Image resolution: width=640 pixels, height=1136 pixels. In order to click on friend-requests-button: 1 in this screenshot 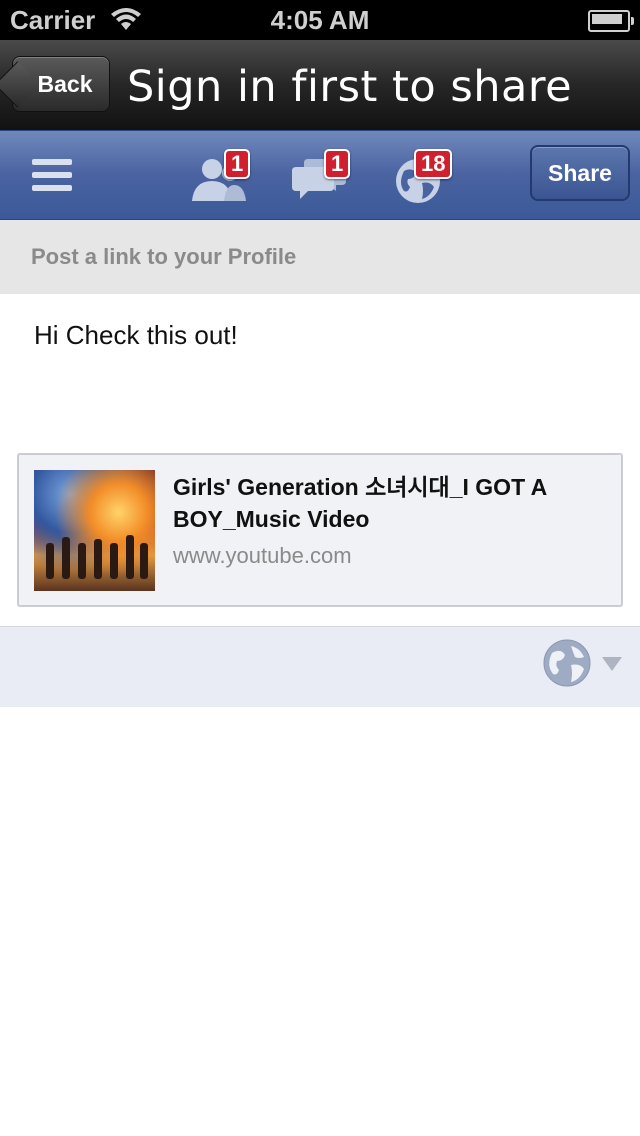, I will do `click(220, 177)`.